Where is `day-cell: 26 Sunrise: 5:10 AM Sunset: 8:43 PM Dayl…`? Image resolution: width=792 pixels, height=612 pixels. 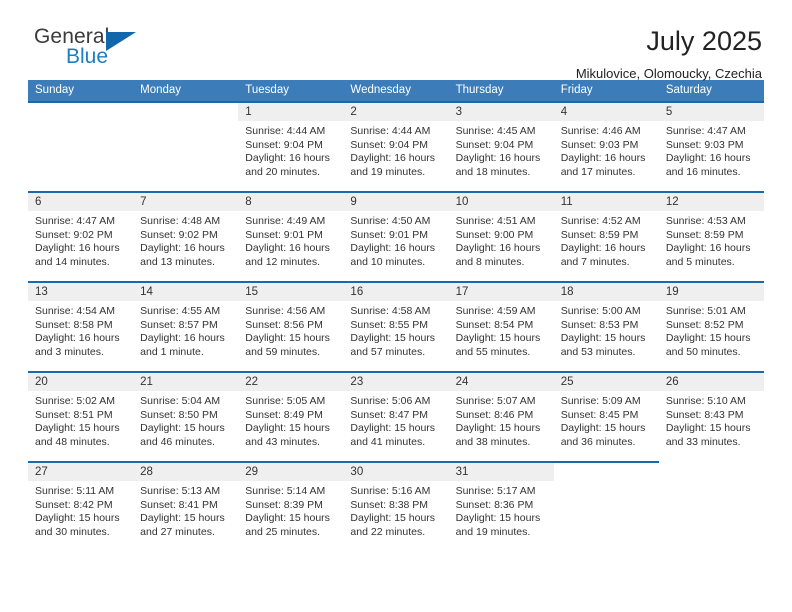
day-cell: 26 Sunrise: 5:10 AM Sunset: 8:43 PM Dayl… is located at coordinates (711, 417).